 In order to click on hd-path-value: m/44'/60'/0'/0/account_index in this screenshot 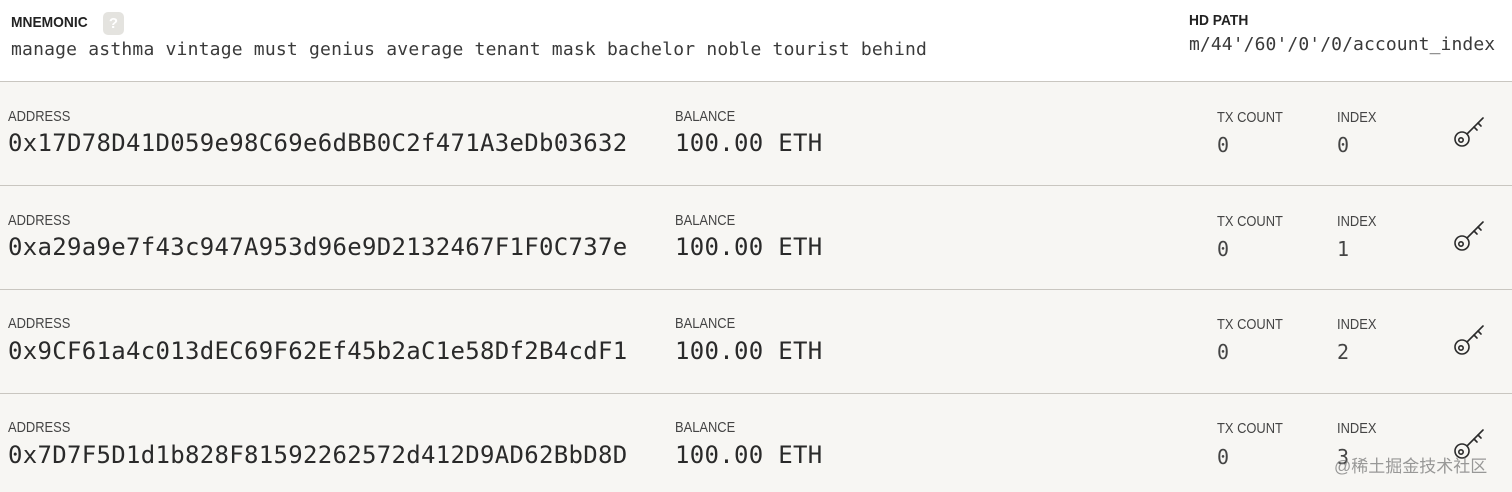, I will do `click(1342, 44)`.